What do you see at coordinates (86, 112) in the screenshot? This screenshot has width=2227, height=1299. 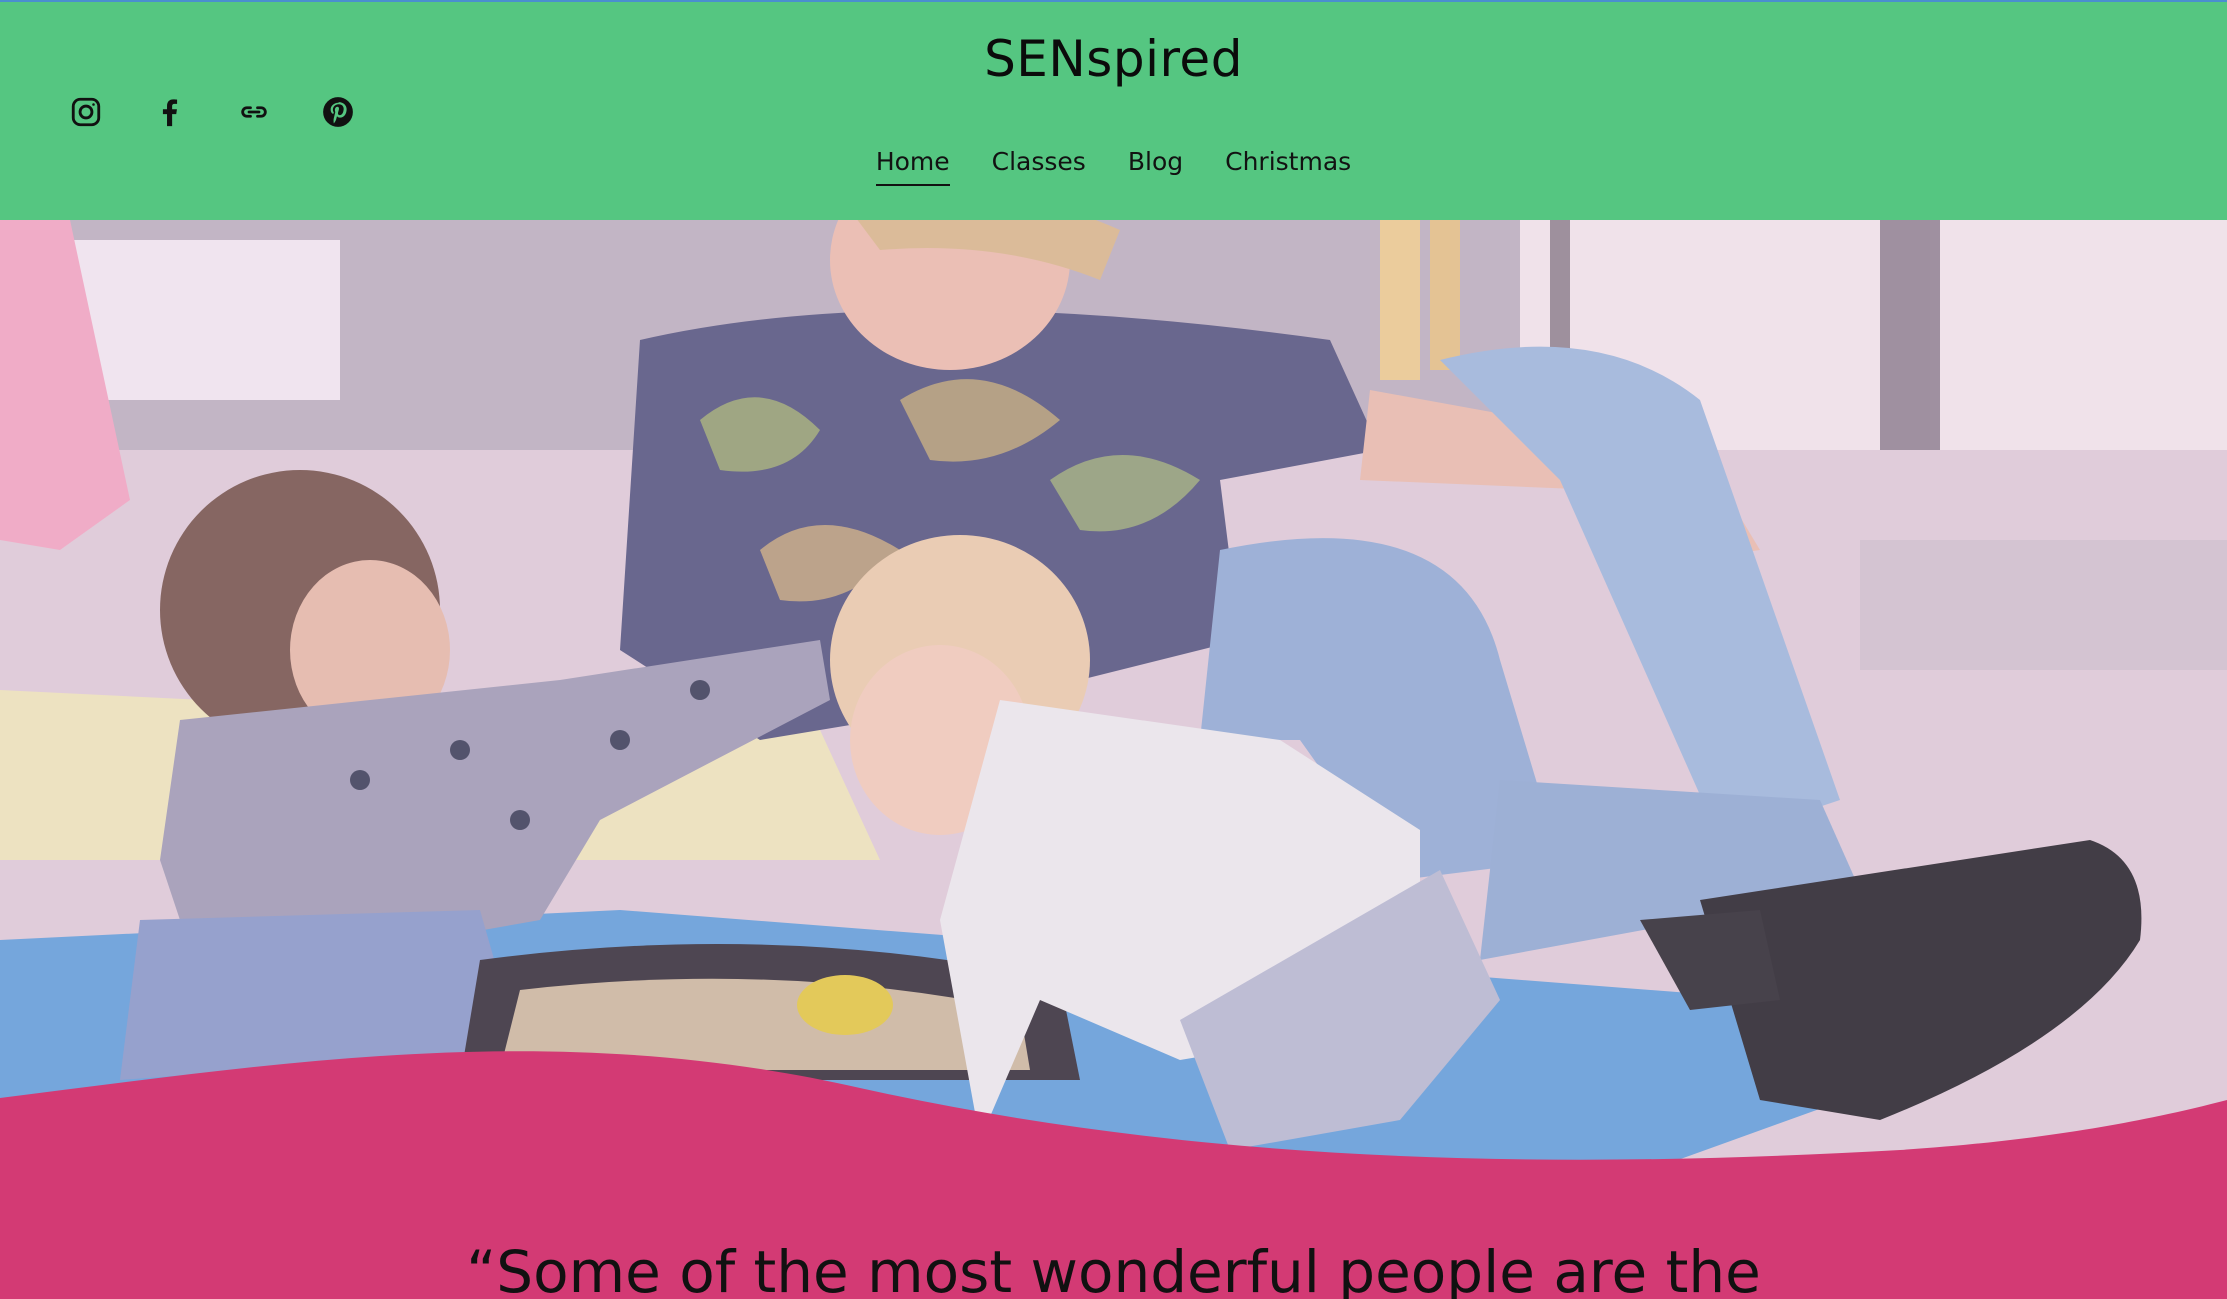 I see `instagram-icon` at bounding box center [86, 112].